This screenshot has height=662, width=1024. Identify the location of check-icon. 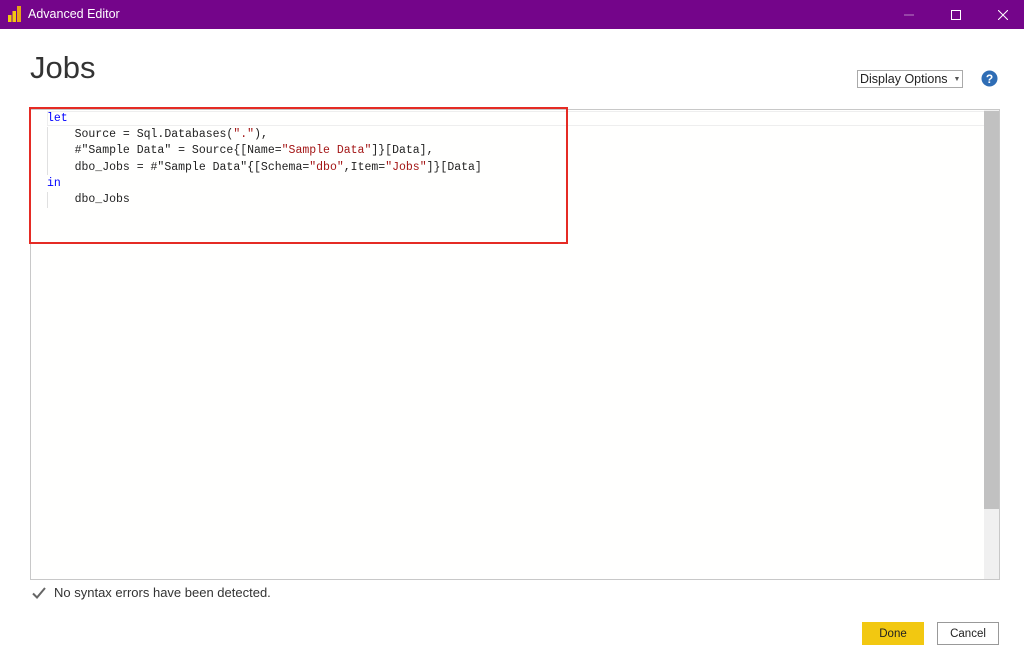
(39, 592).